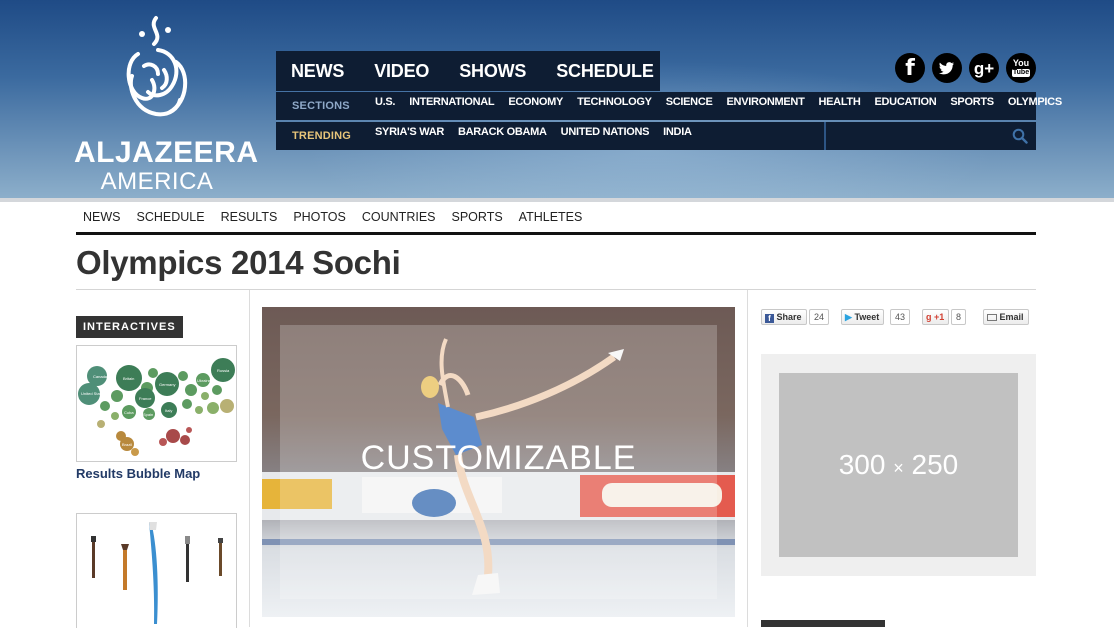  I want to click on google-plus-glyph: g+, so click(984, 68).